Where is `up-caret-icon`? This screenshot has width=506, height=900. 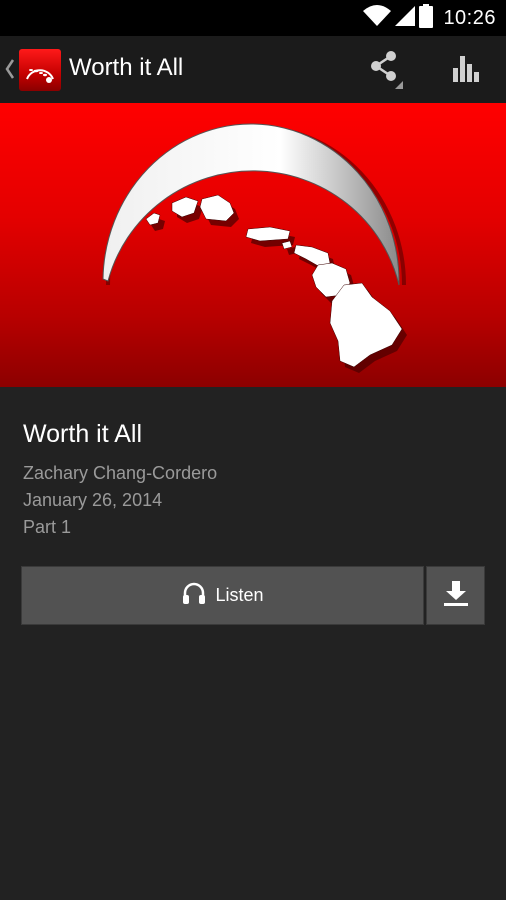
up-caret-icon is located at coordinates (10, 69).